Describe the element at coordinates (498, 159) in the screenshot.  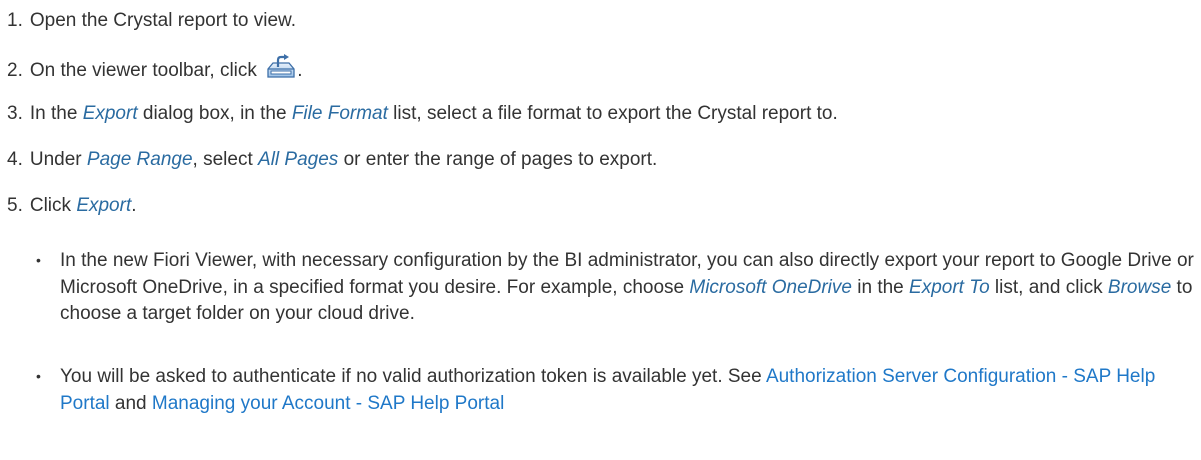
I see `step-text: or enter the range of pages to export.` at that location.